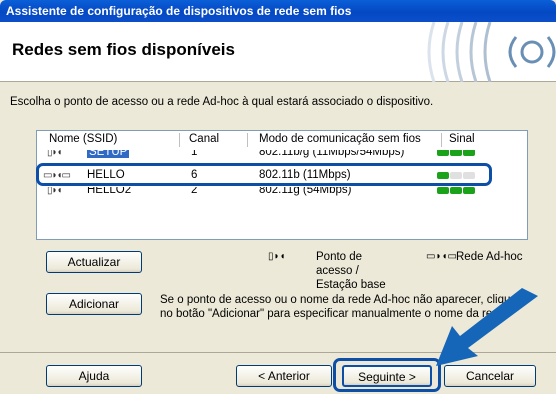 The height and width of the screenshot is (394, 556). I want to click on row-mode: 802.11b/g (11Mbps/54Mbps), so click(332, 154).